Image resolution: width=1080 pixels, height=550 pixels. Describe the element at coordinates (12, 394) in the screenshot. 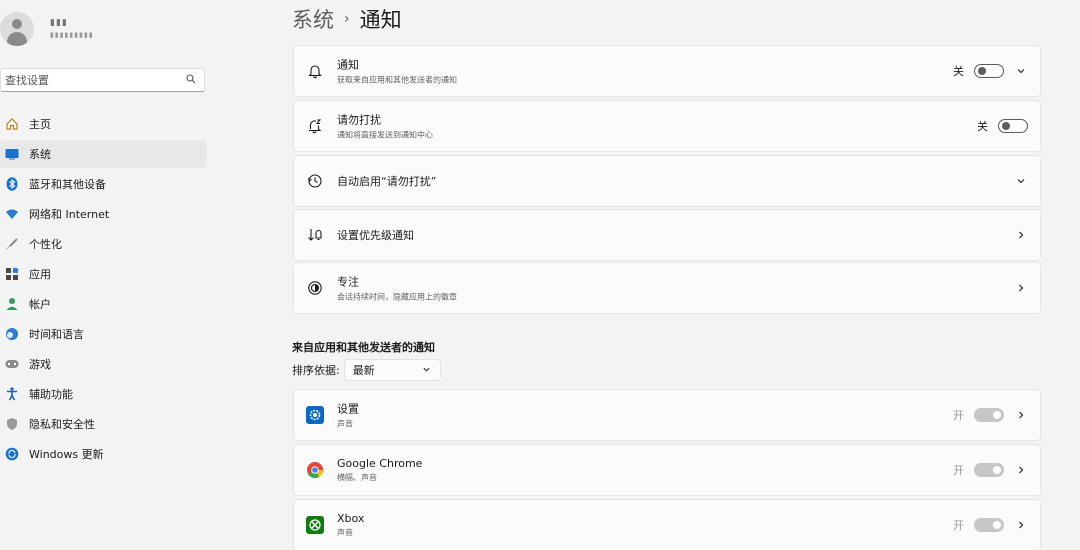

I see `accessibility-icon` at that location.